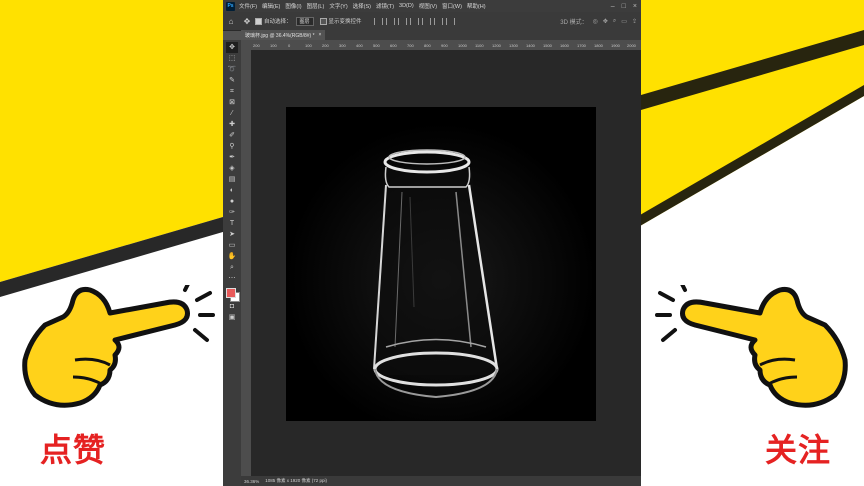 The image size is (864, 486). Describe the element at coordinates (441, 35) in the screenshot. I see `document-tabs: 玻璃杯.jpg @ 36.4%(RGB/8#) * ×` at that location.